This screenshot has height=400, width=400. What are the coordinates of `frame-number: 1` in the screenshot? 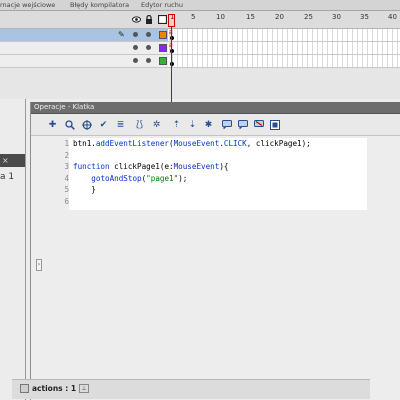 It's located at (172, 17).